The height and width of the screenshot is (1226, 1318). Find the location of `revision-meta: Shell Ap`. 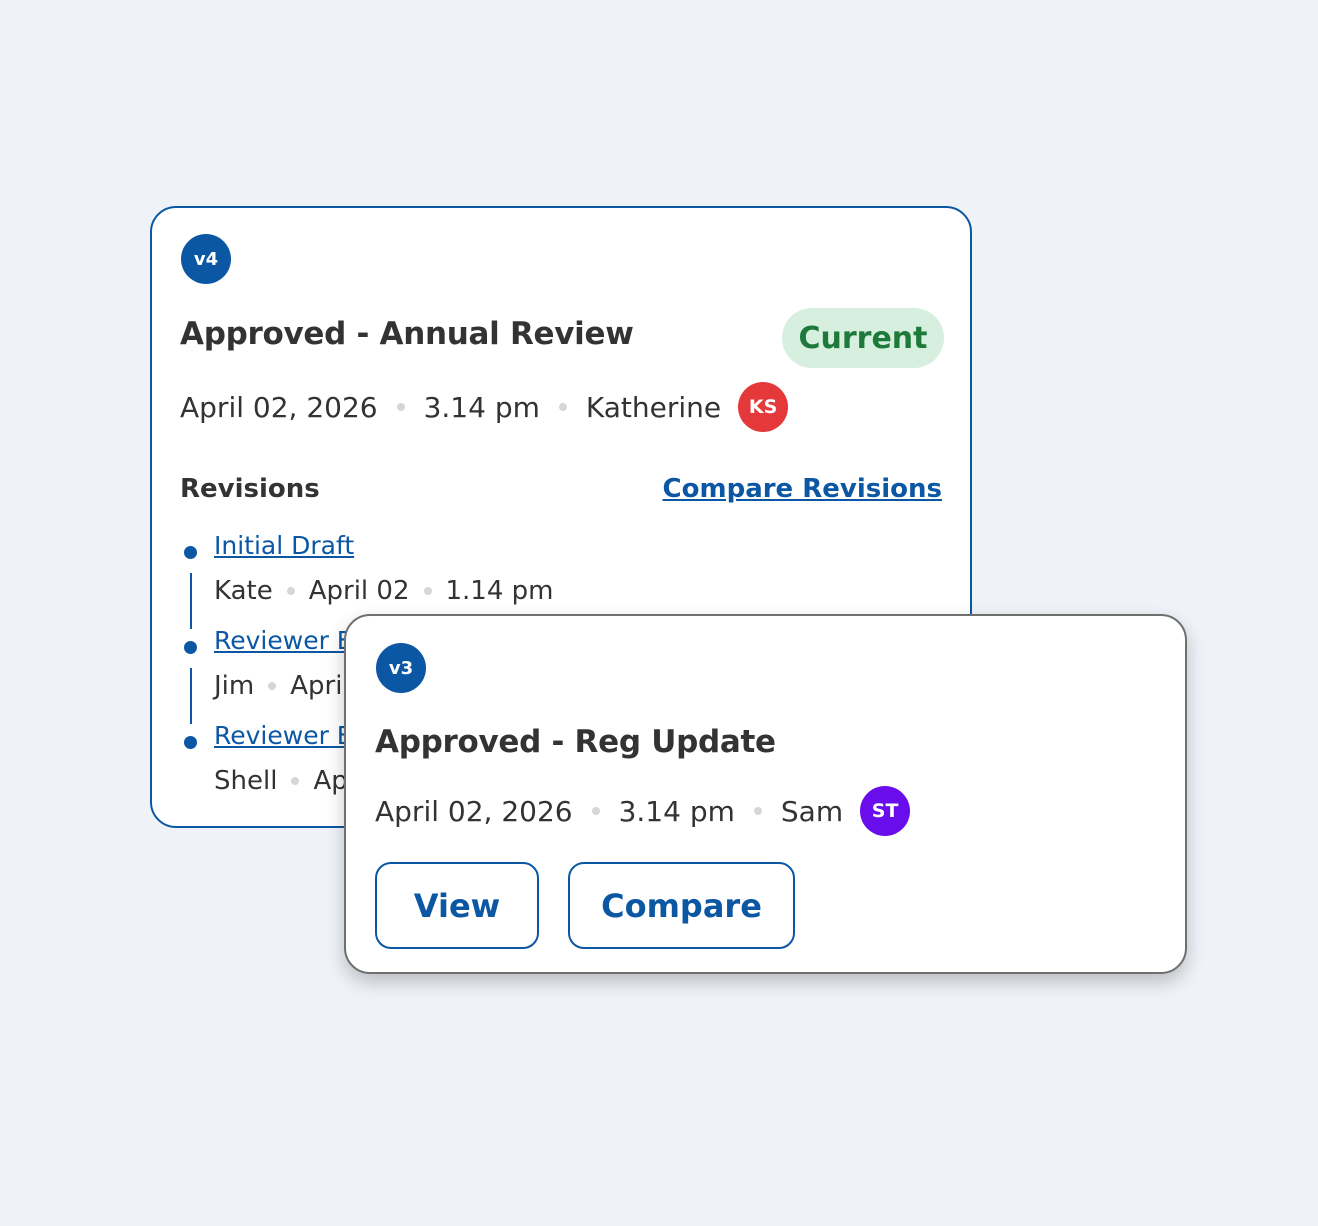

revision-meta: Shell Ap is located at coordinates (281, 781).